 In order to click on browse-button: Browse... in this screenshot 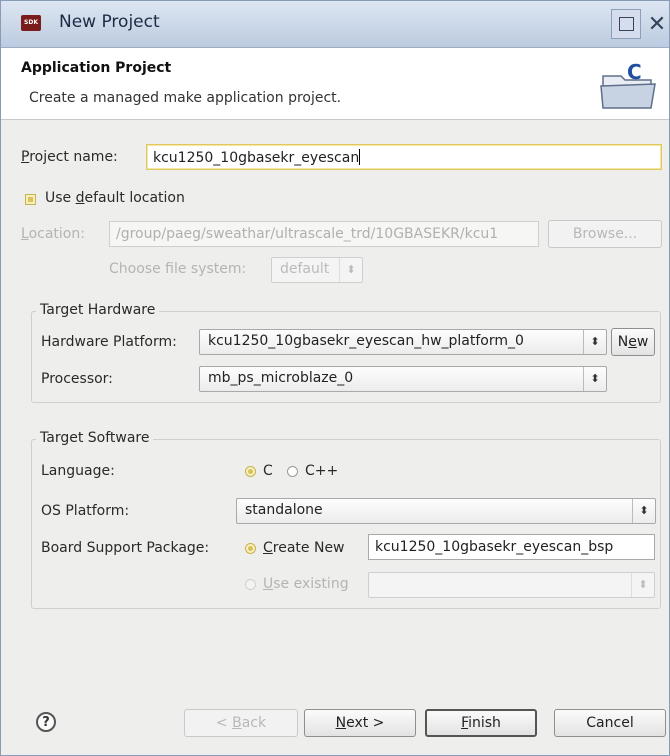, I will do `click(605, 234)`.